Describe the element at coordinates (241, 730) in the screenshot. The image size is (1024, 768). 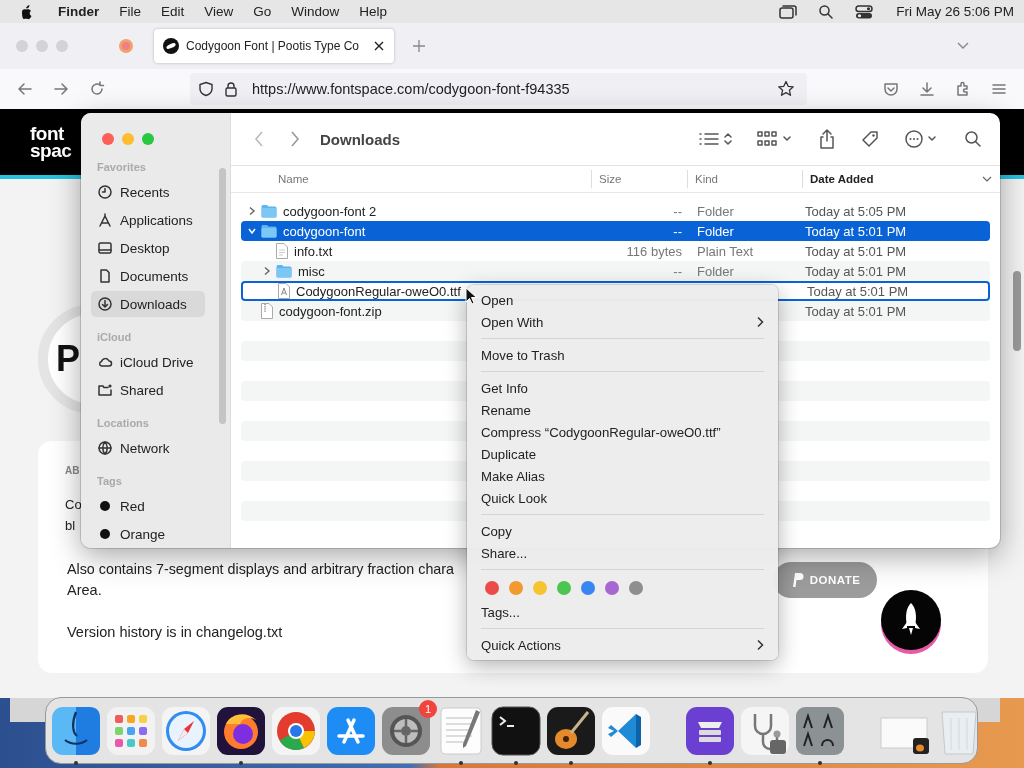
I see `firefox-icon` at that location.